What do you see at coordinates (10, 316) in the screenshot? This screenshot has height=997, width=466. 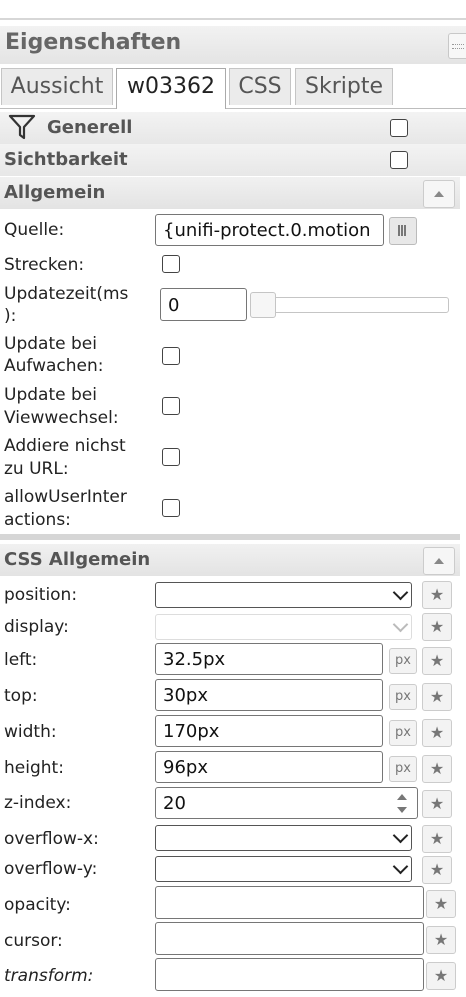 I see `update-time-label-line2: ):` at bounding box center [10, 316].